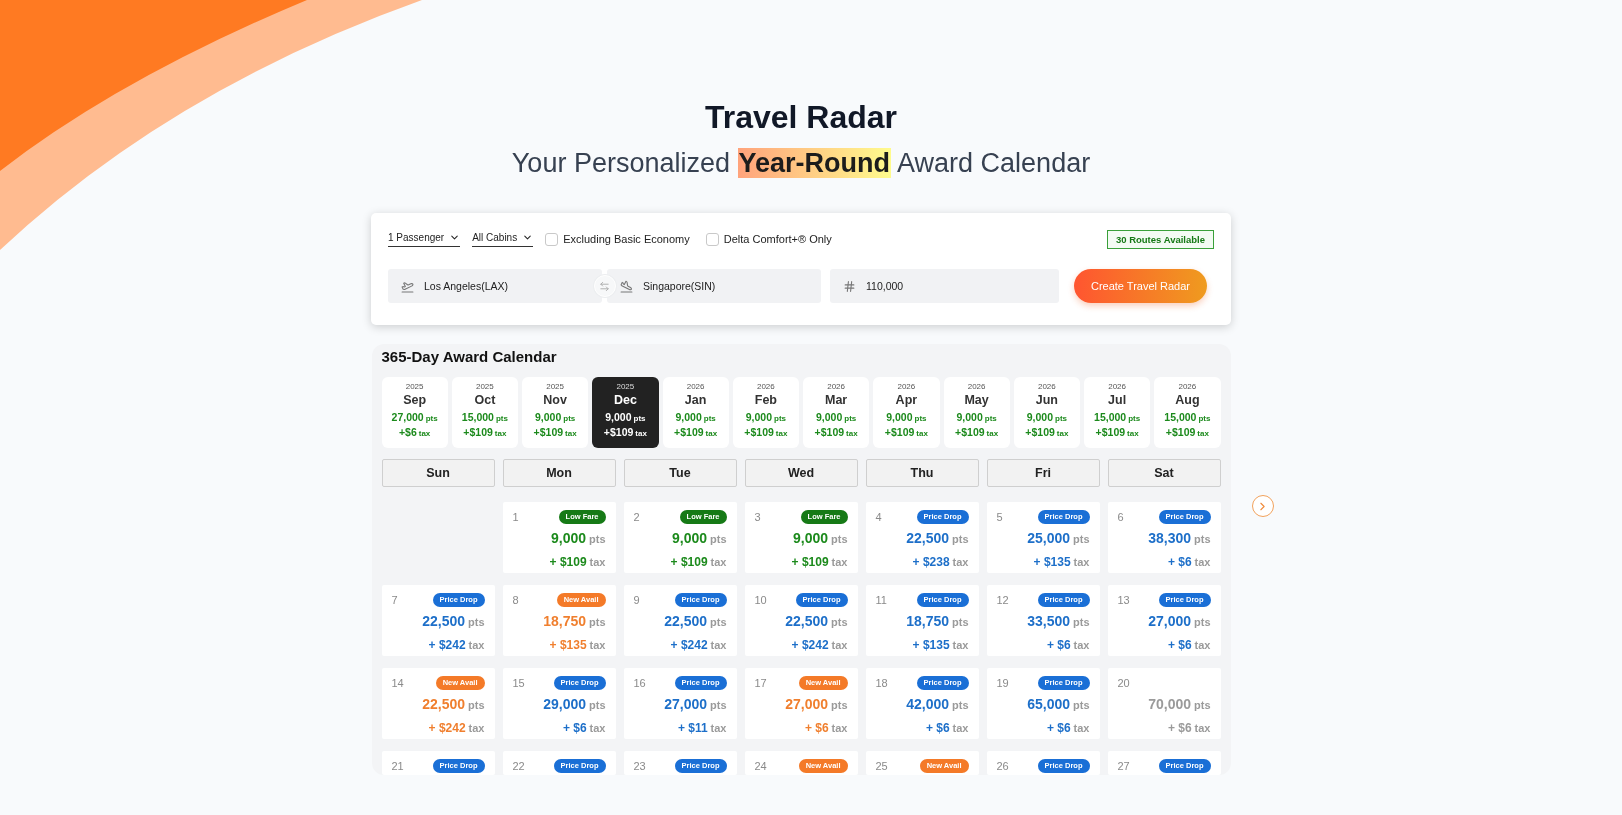  What do you see at coordinates (1123, 683) in the screenshot?
I see `day-number: 20` at bounding box center [1123, 683].